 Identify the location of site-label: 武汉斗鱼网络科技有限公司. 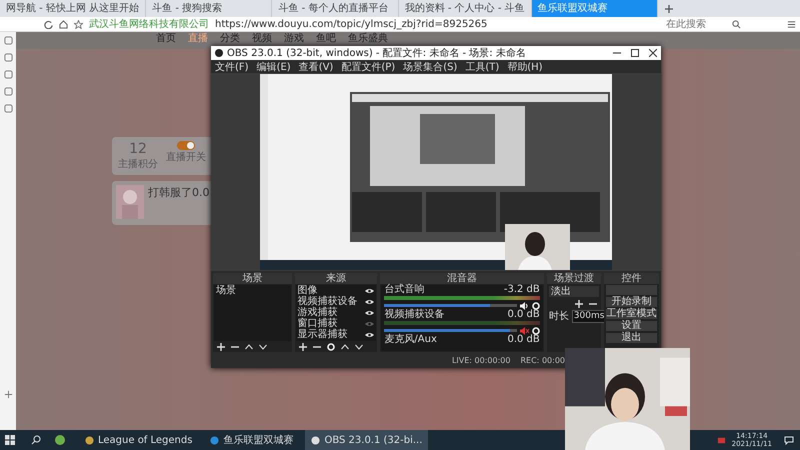
(149, 24).